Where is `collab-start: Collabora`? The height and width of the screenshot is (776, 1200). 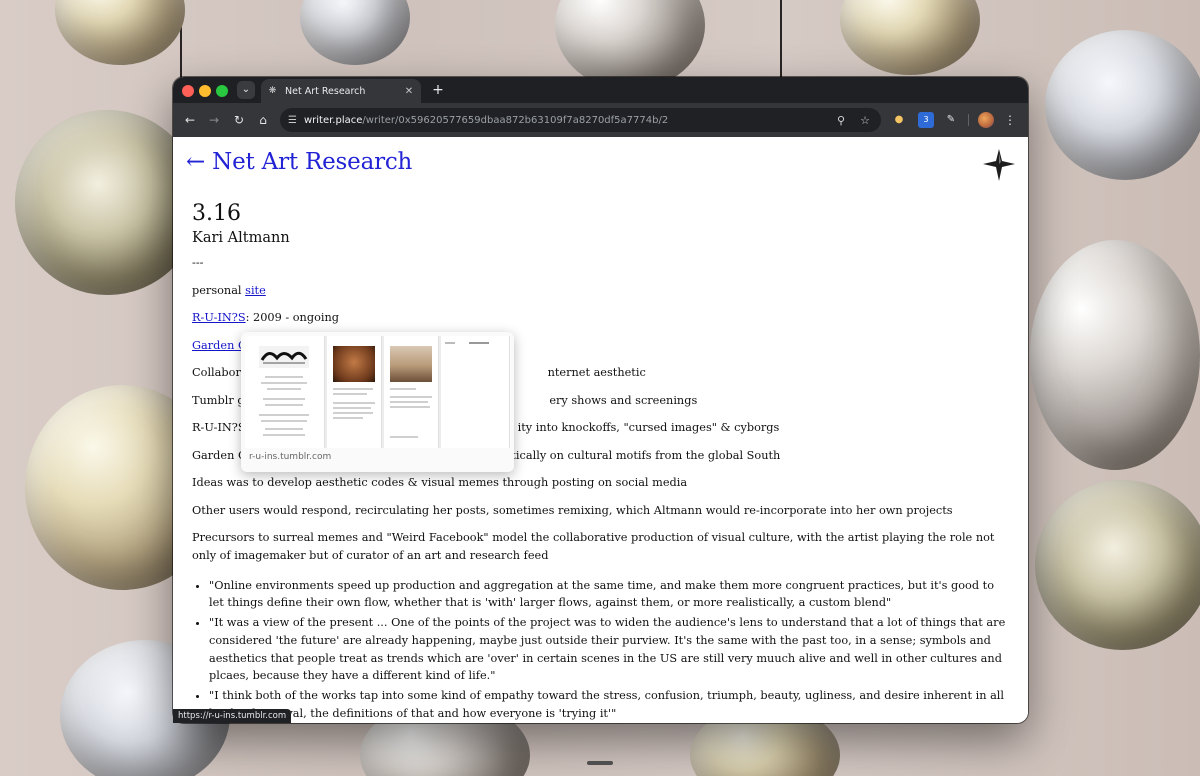 collab-start: Collabora is located at coordinates (220, 372).